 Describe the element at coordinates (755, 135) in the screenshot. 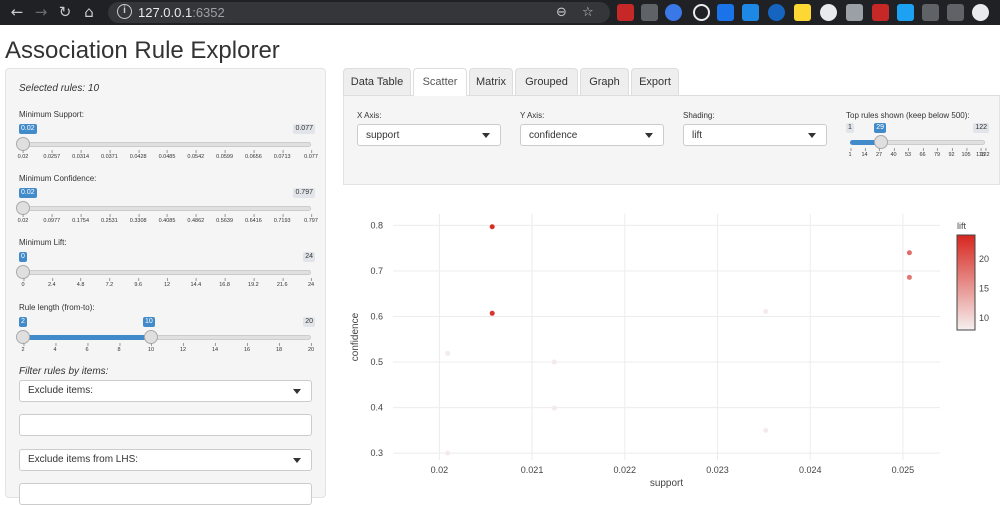

I see `shading-select: lift` at that location.